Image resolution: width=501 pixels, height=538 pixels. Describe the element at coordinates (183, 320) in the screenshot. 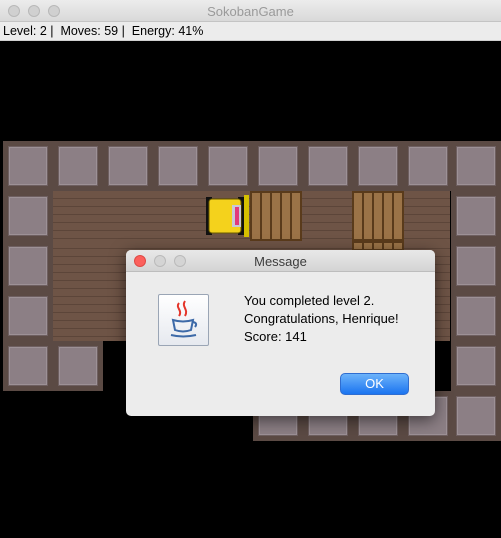

I see `java-coffee-cup-icon` at that location.